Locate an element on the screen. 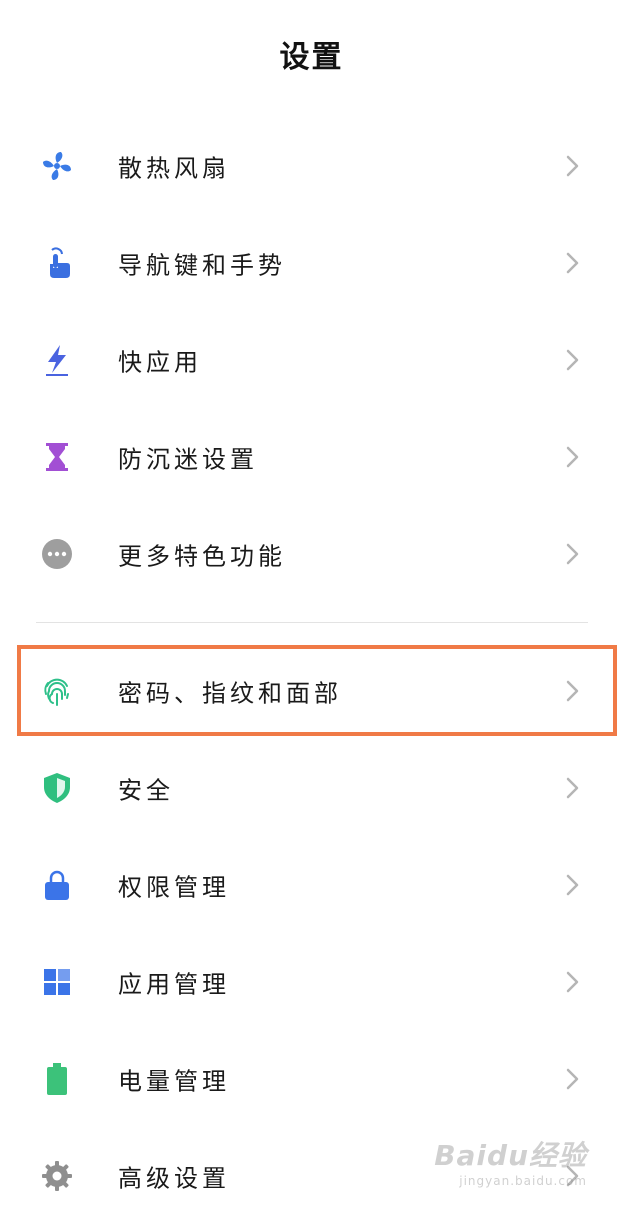 Image resolution: width=623 pixels, height=1210 pixels. settings-item-label: 高级设置 is located at coordinates (174, 1178).